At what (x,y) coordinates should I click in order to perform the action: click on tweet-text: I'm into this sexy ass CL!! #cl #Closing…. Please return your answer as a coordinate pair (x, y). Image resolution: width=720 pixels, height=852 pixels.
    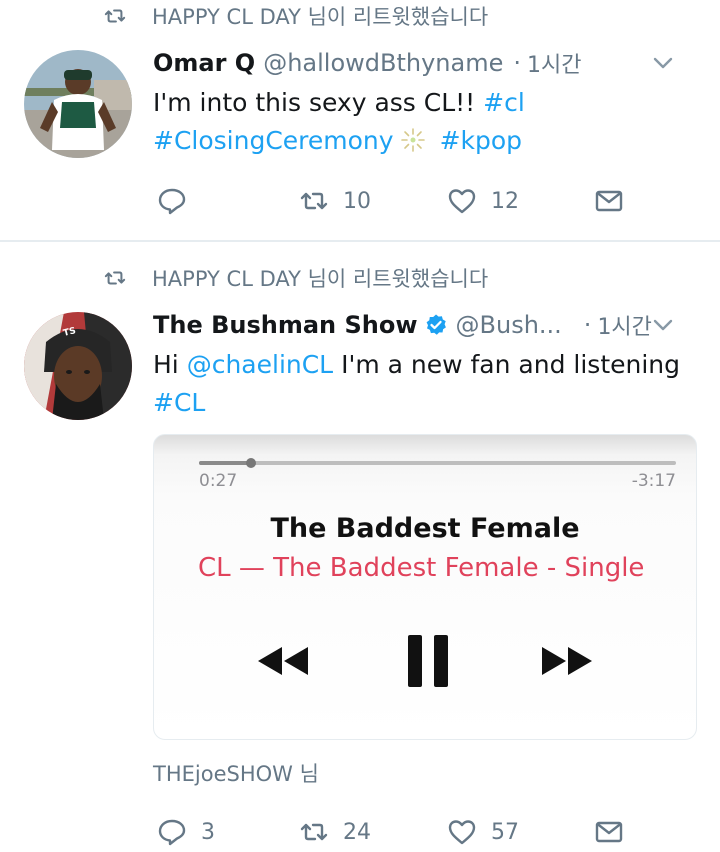
    Looking at the image, I should click on (421, 122).